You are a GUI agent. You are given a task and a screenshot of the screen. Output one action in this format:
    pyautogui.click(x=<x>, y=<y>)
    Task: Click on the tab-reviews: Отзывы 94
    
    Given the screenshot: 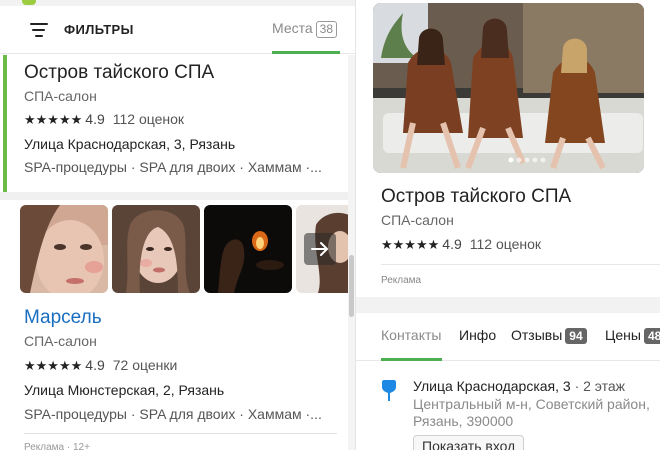 What is the action you would take?
    pyautogui.click(x=549, y=335)
    